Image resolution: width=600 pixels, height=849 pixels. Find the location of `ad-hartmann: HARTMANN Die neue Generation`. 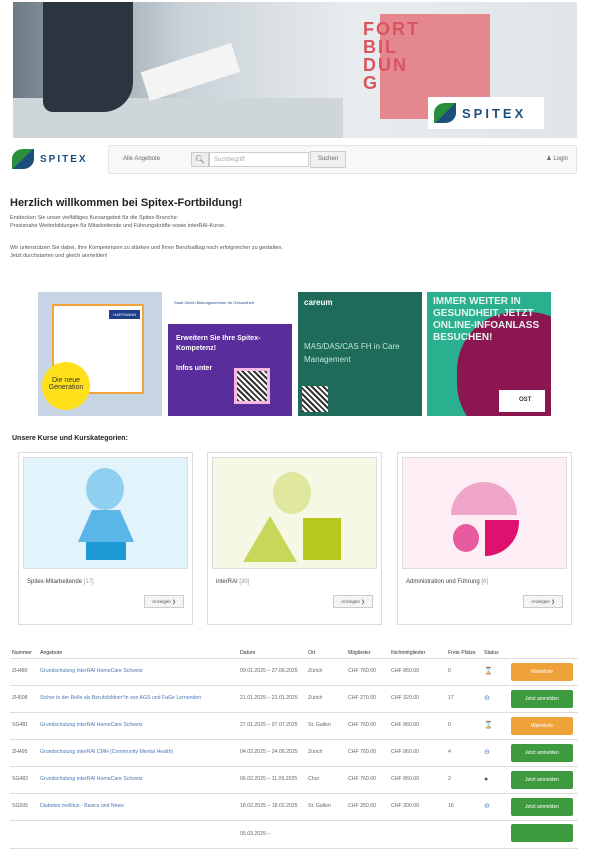

ad-hartmann: HARTMANN Die neue Generation is located at coordinates (100, 354).